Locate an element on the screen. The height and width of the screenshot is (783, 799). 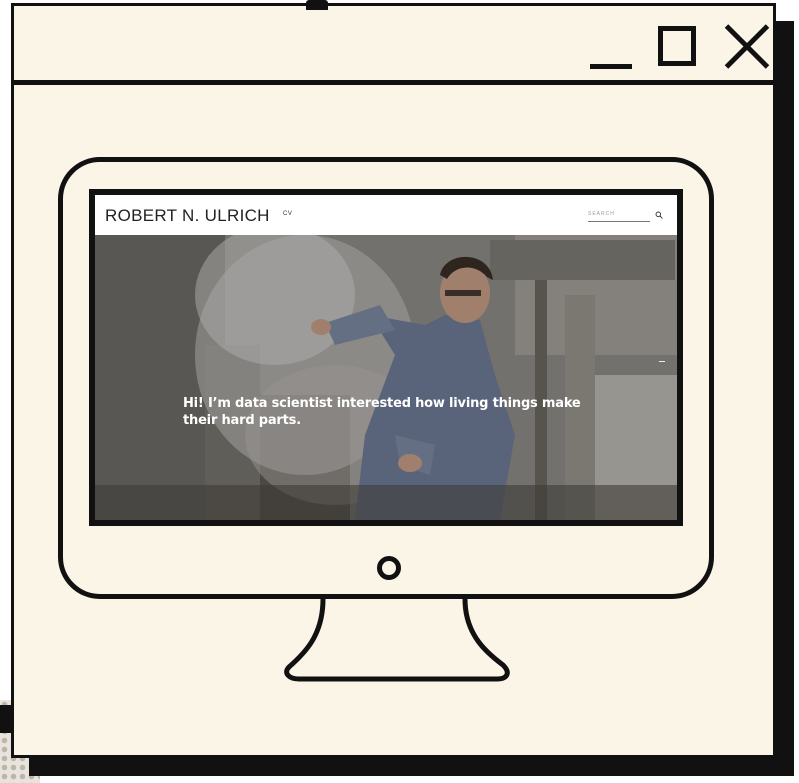
site-header: ROBERT N. ULRICH CV SEARCH is located at coordinates (386, 215).